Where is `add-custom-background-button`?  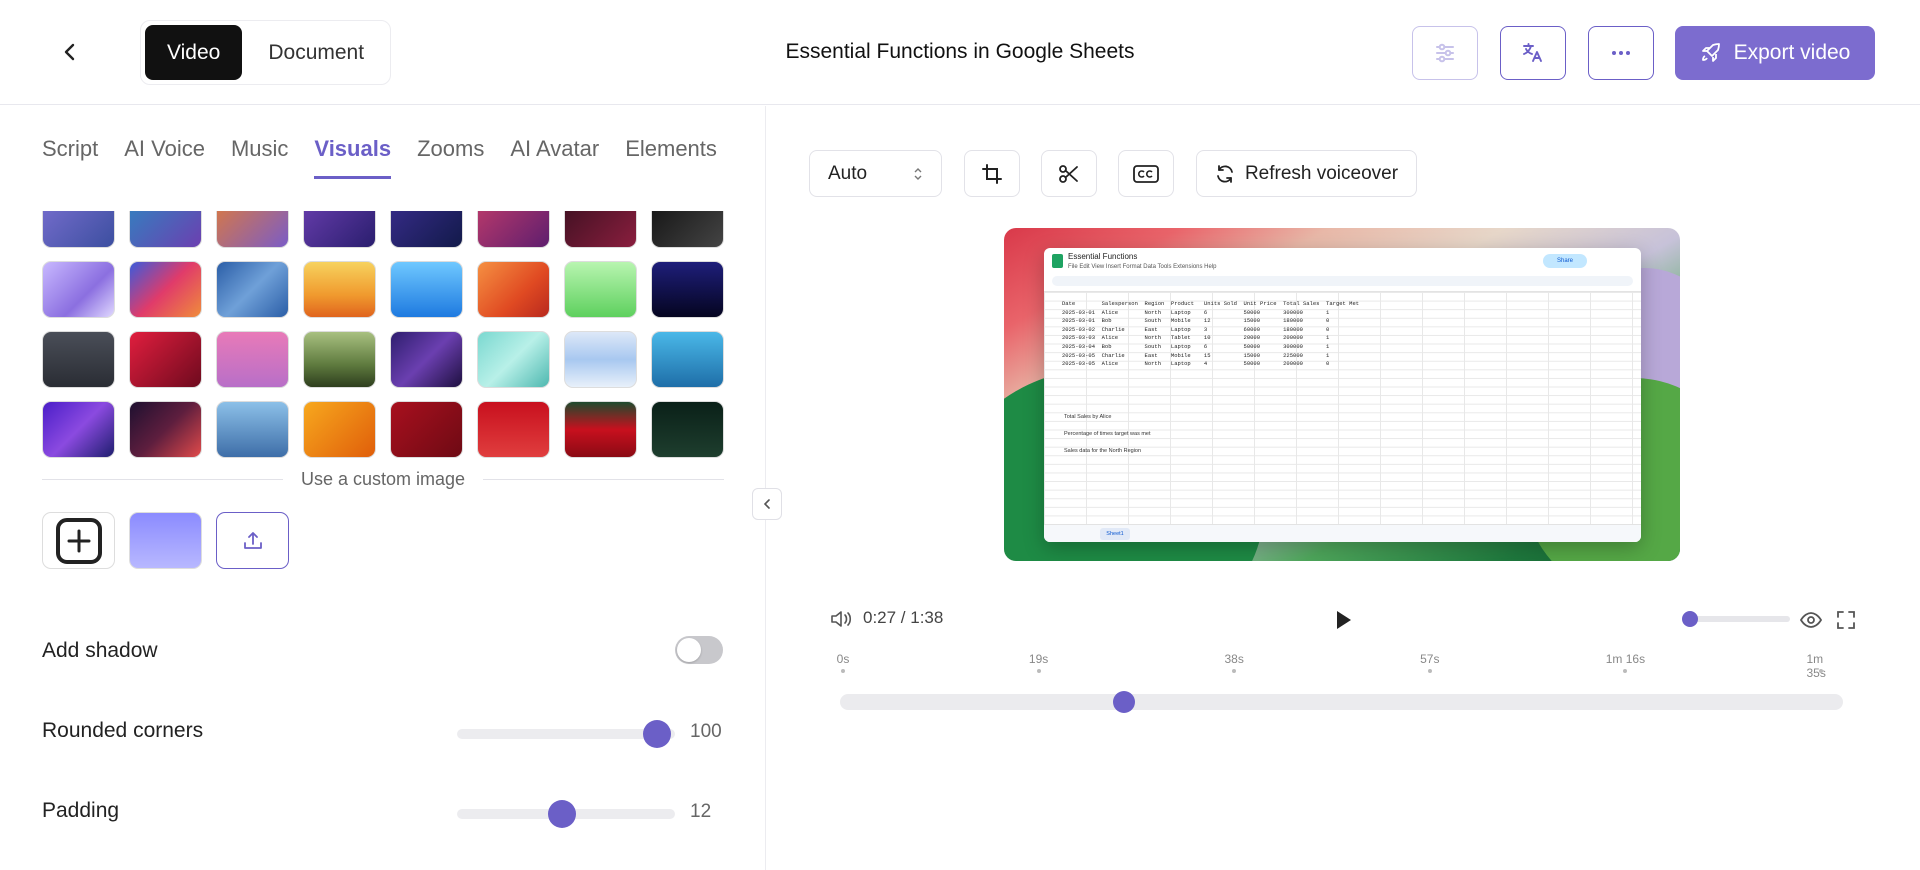 add-custom-background-button is located at coordinates (78, 540).